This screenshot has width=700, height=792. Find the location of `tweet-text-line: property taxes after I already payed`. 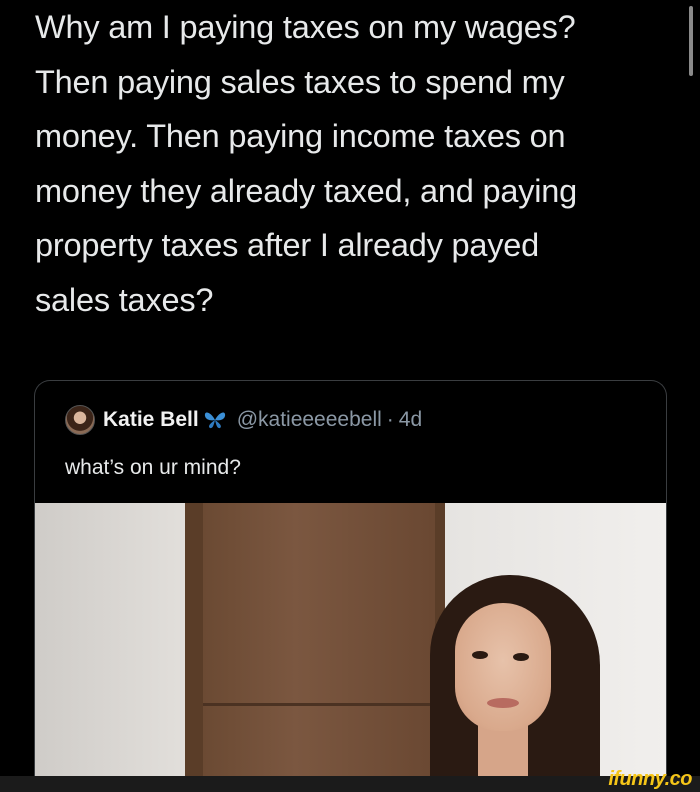

tweet-text-line: property taxes after I already payed is located at coordinates (287, 245).